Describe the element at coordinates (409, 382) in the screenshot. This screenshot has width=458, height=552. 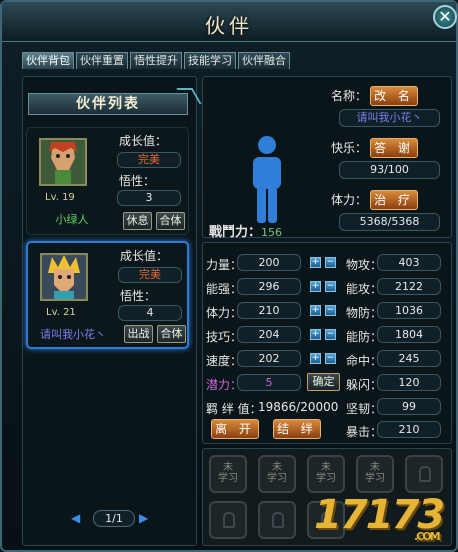
I see `stat-value: 120` at that location.